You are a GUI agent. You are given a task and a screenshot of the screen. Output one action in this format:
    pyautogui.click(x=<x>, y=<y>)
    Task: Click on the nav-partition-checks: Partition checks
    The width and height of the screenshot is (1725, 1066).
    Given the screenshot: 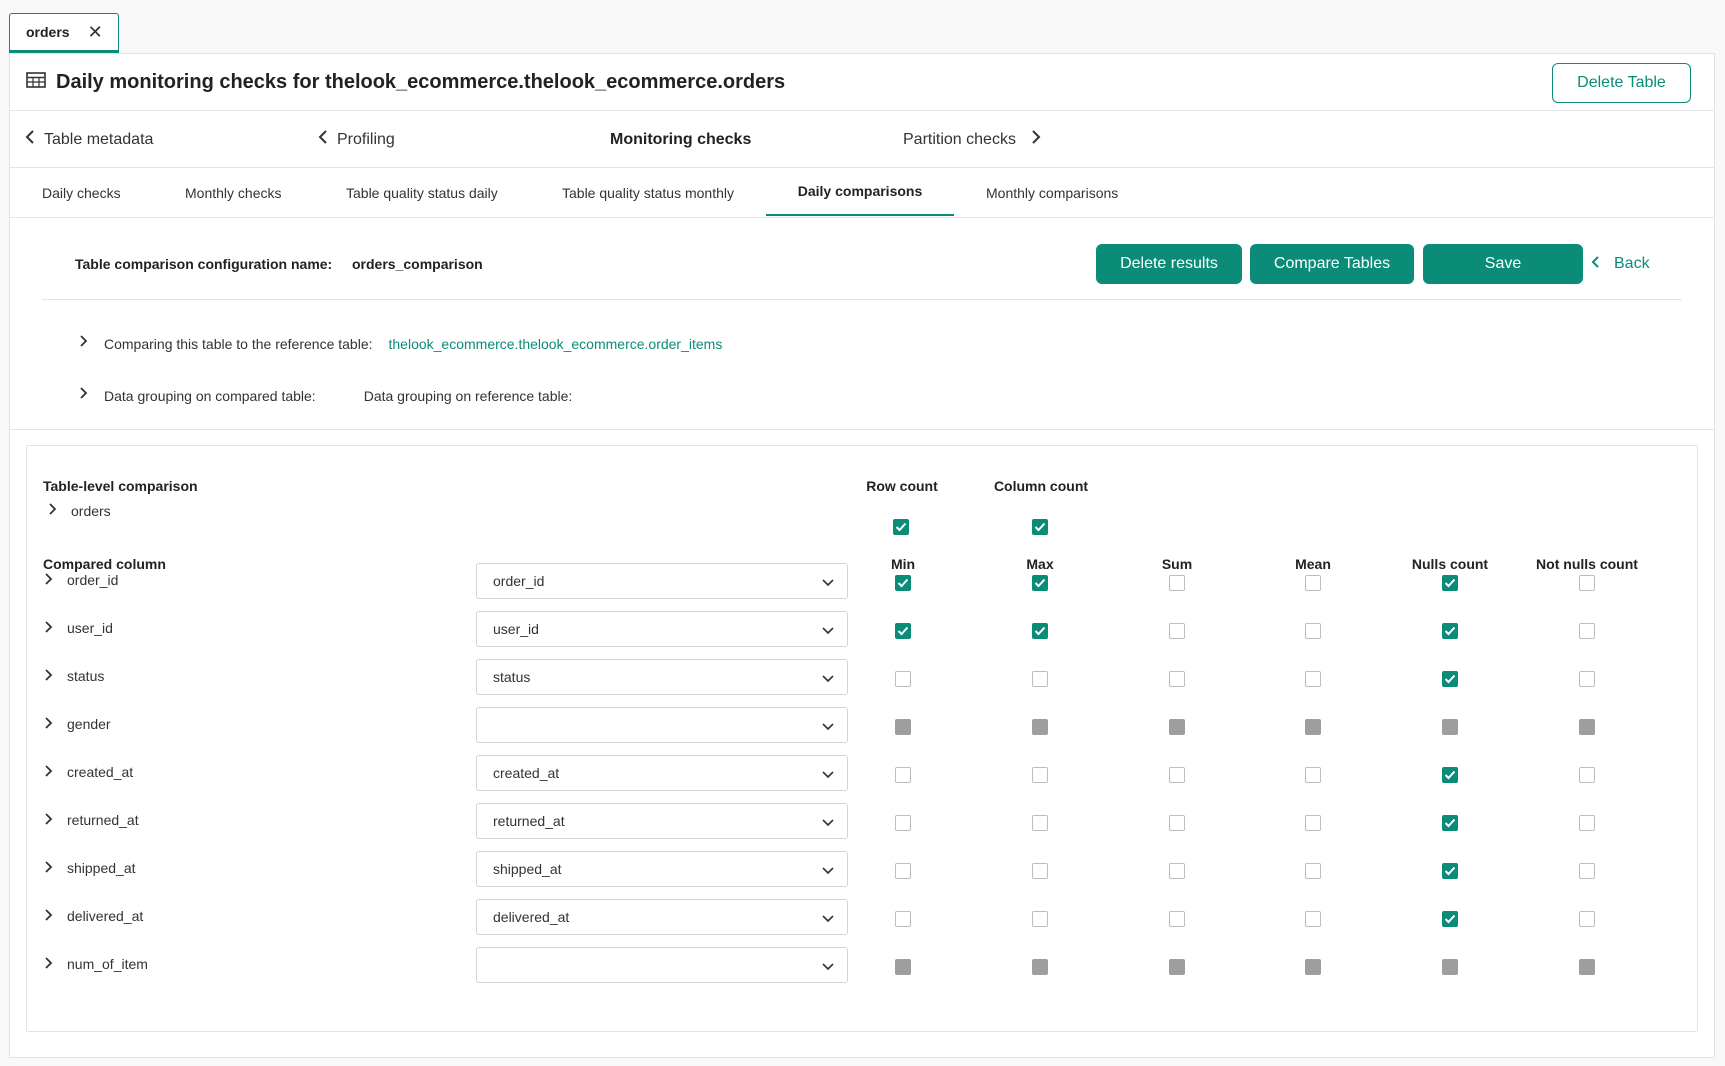 What is the action you would take?
    pyautogui.click(x=972, y=139)
    